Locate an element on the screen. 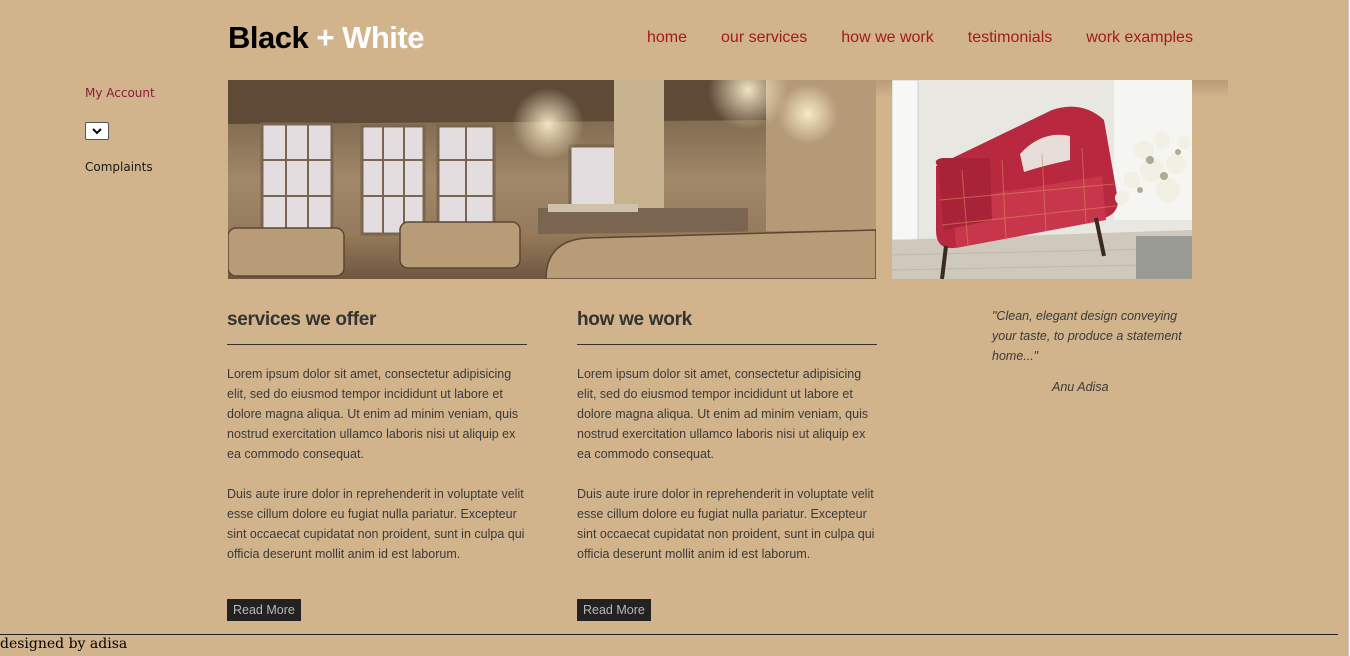  logo-black-text: Black is located at coordinates (268, 37).